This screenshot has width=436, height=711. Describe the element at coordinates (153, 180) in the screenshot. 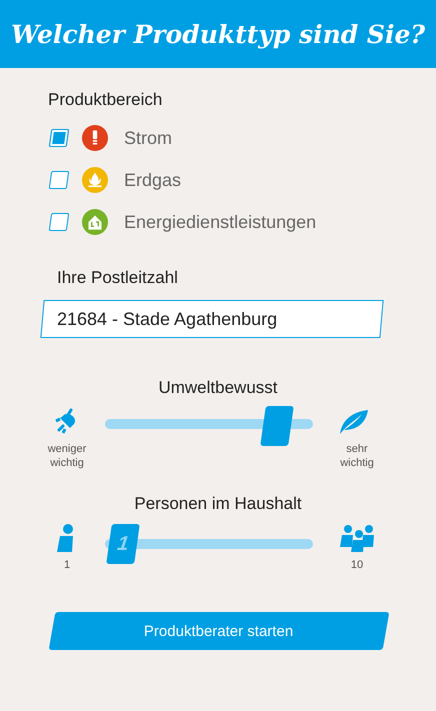

I see `option-label: Erdgas` at that location.